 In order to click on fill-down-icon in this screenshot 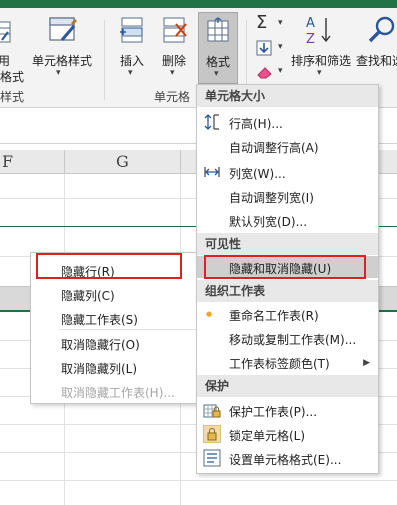, I will do `click(264, 48)`.